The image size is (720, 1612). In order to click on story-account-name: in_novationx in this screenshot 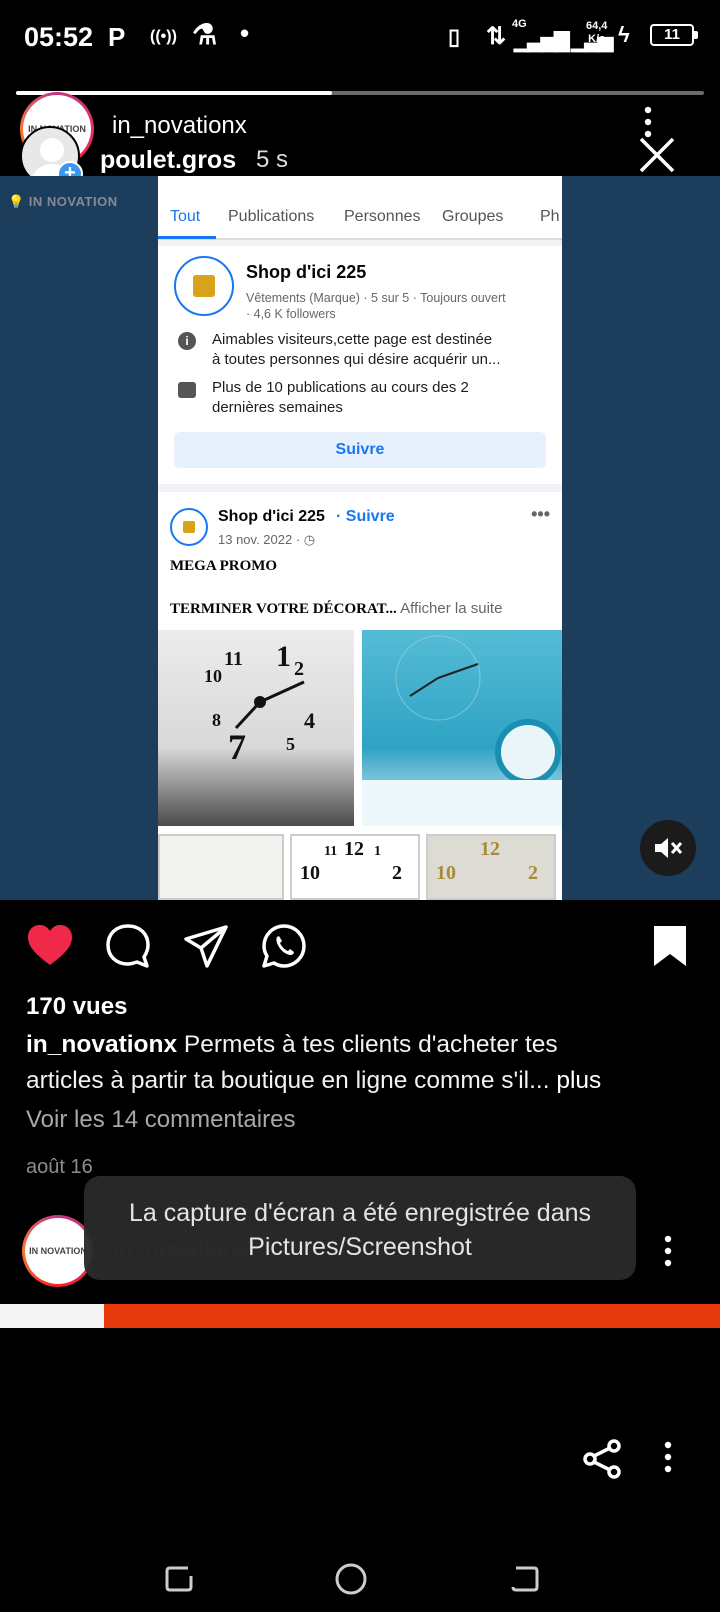, I will do `click(179, 126)`.